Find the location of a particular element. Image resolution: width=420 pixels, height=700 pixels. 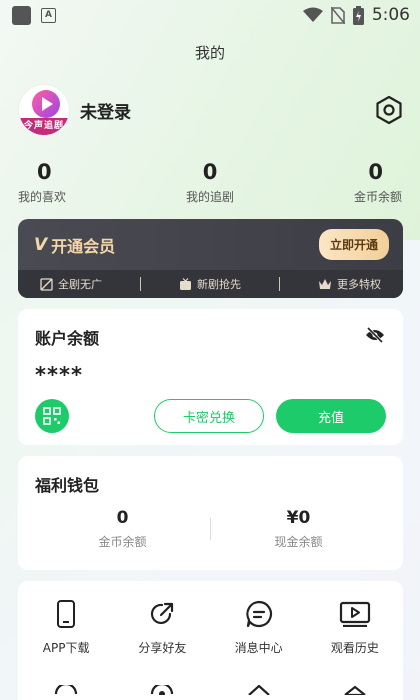

tool-message-center: 消息中心 is located at coordinates (259, 627).